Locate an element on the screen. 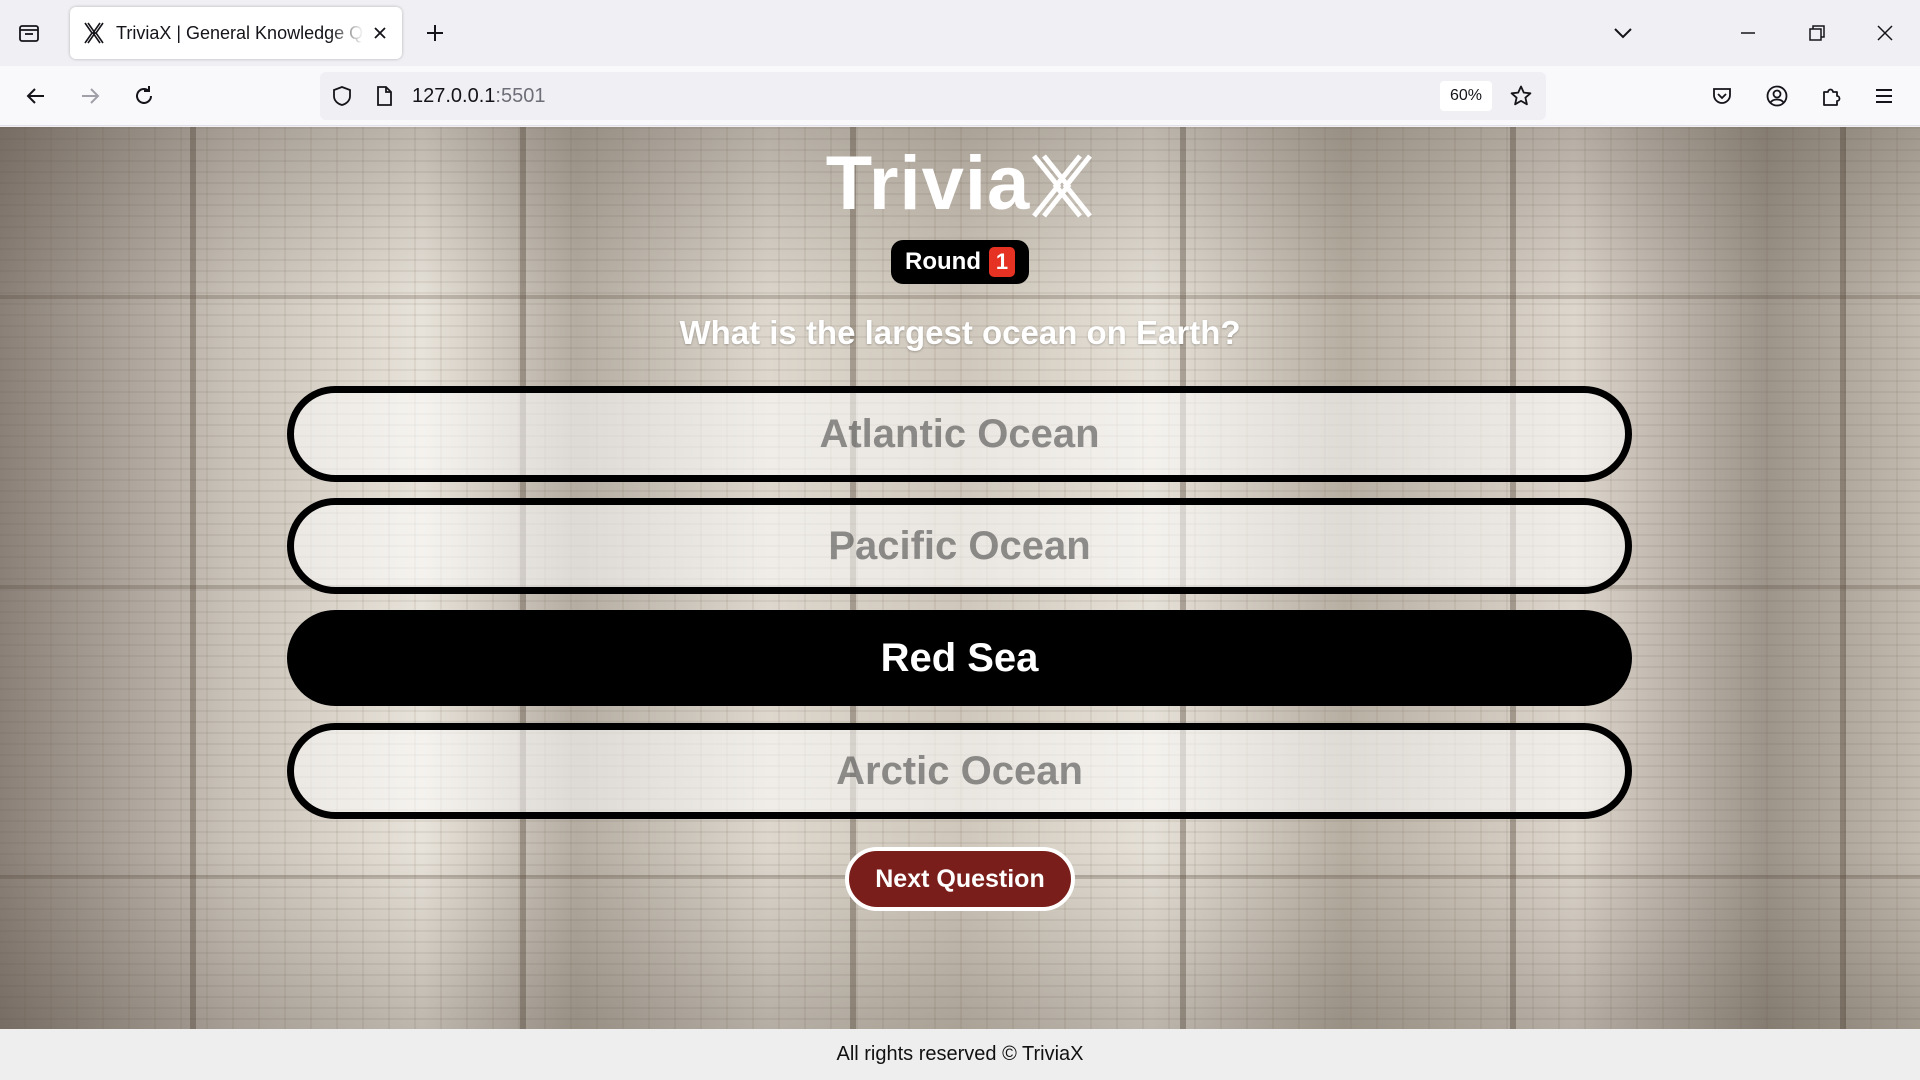 The height and width of the screenshot is (1080, 1920). answer-option-4: Arctic Ocean is located at coordinates (959, 771).